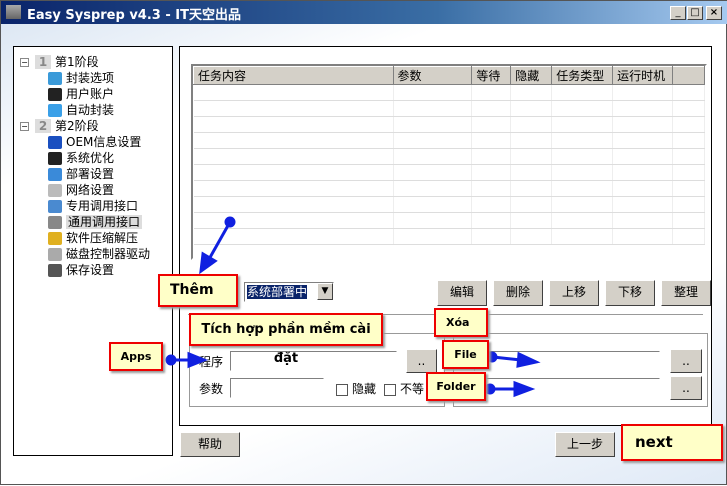  What do you see at coordinates (456, 386) in the screenshot?
I see `annotation-folder: Folder` at bounding box center [456, 386].